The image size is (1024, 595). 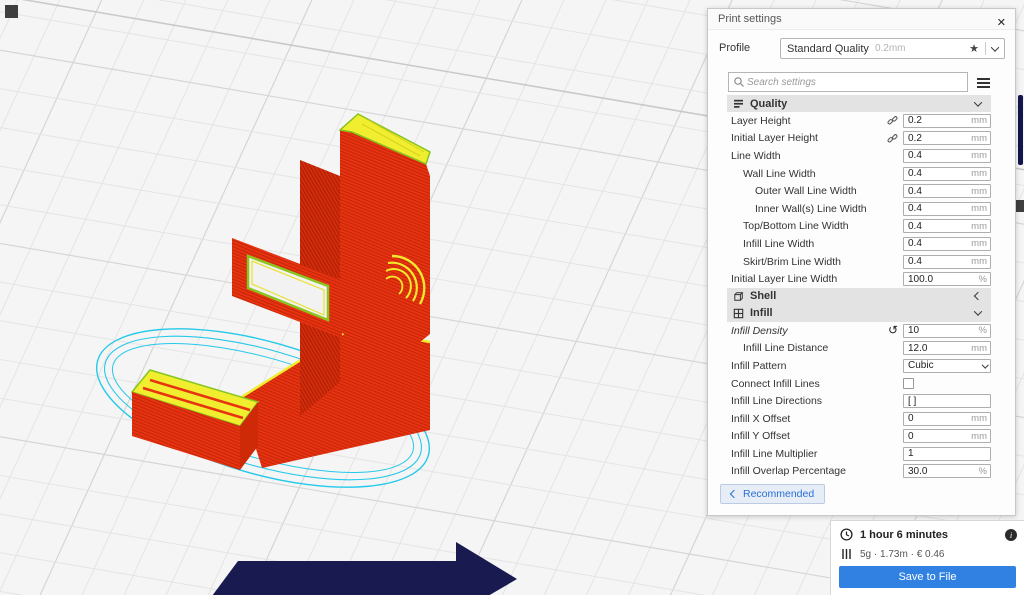 I want to click on infill-overlap-percentage-input, so click(x=947, y=471).